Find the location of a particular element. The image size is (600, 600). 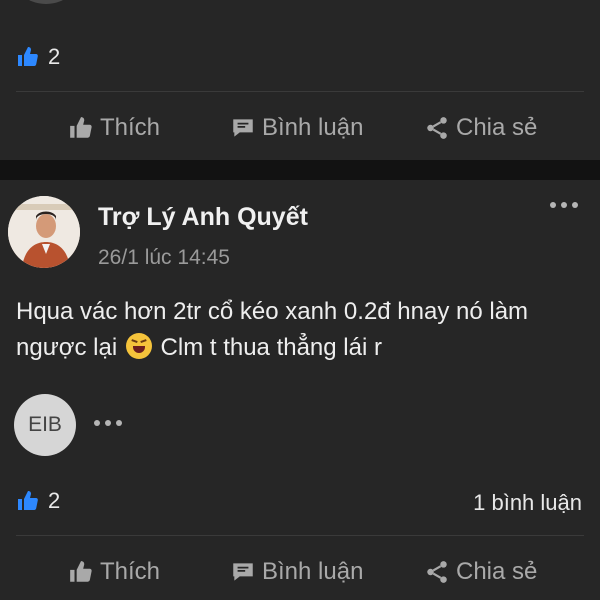

previous-post-avatar is located at coordinates (46, 2).